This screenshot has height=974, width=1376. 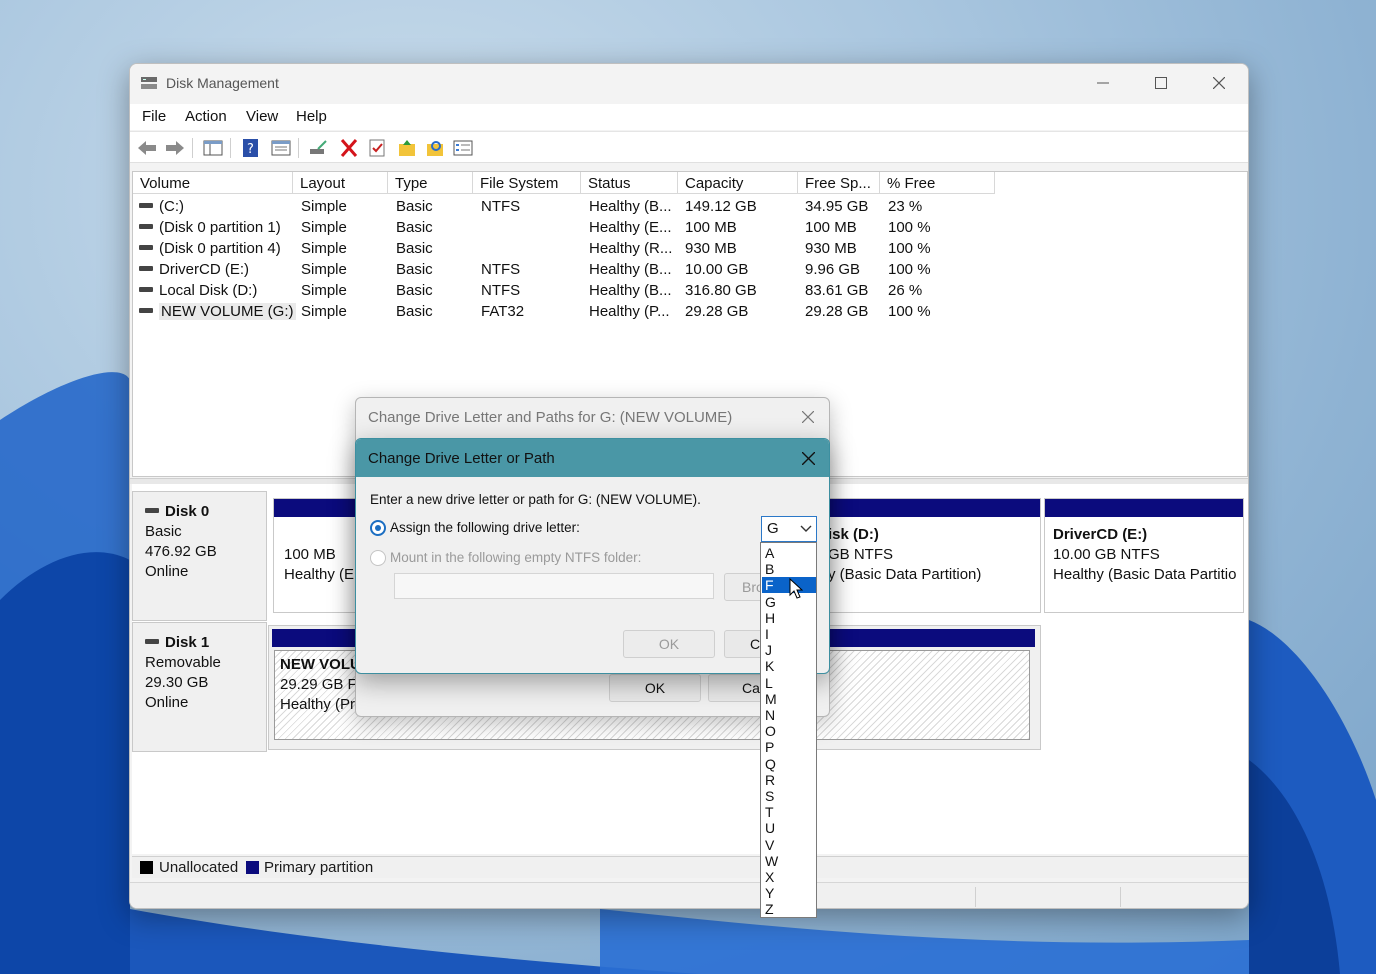 I want to click on drive-letter-option-y: Y, so click(x=789, y=893).